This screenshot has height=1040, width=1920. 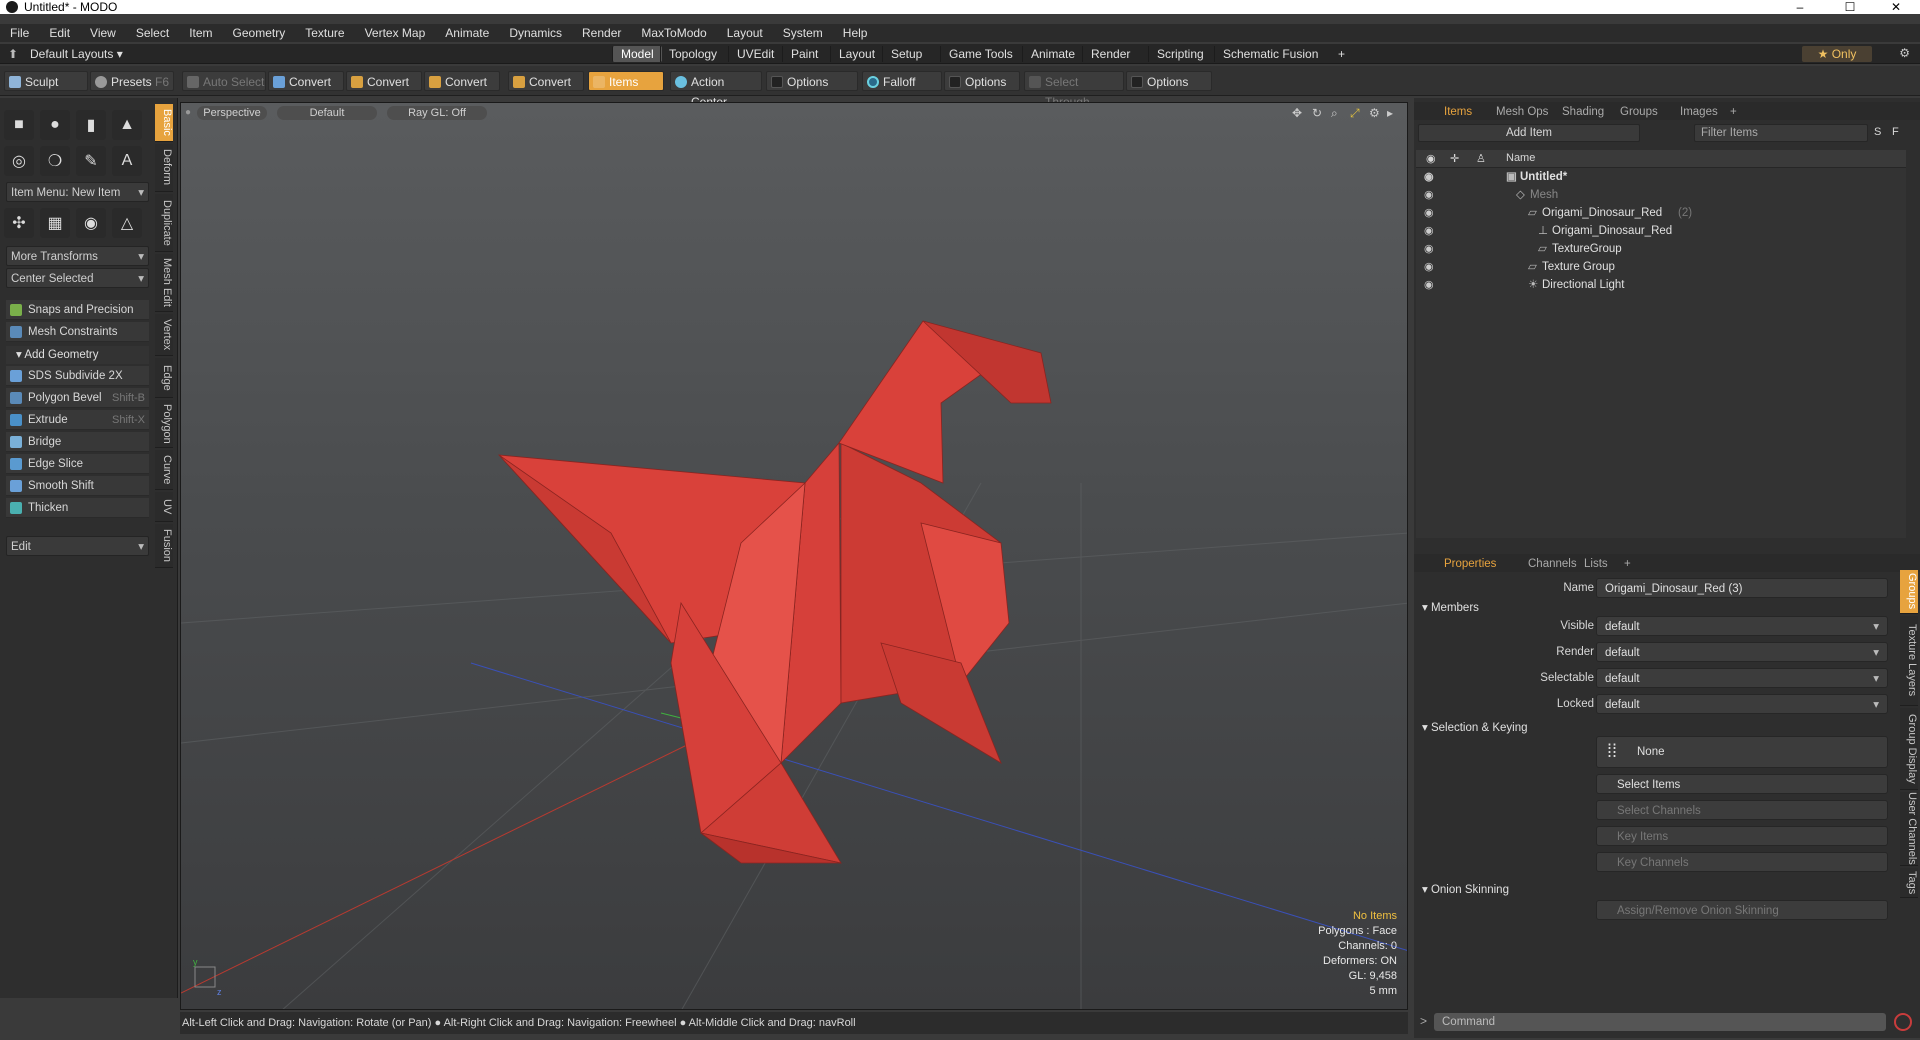 I want to click on items-tab-groups: Groups, so click(x=1639, y=112).